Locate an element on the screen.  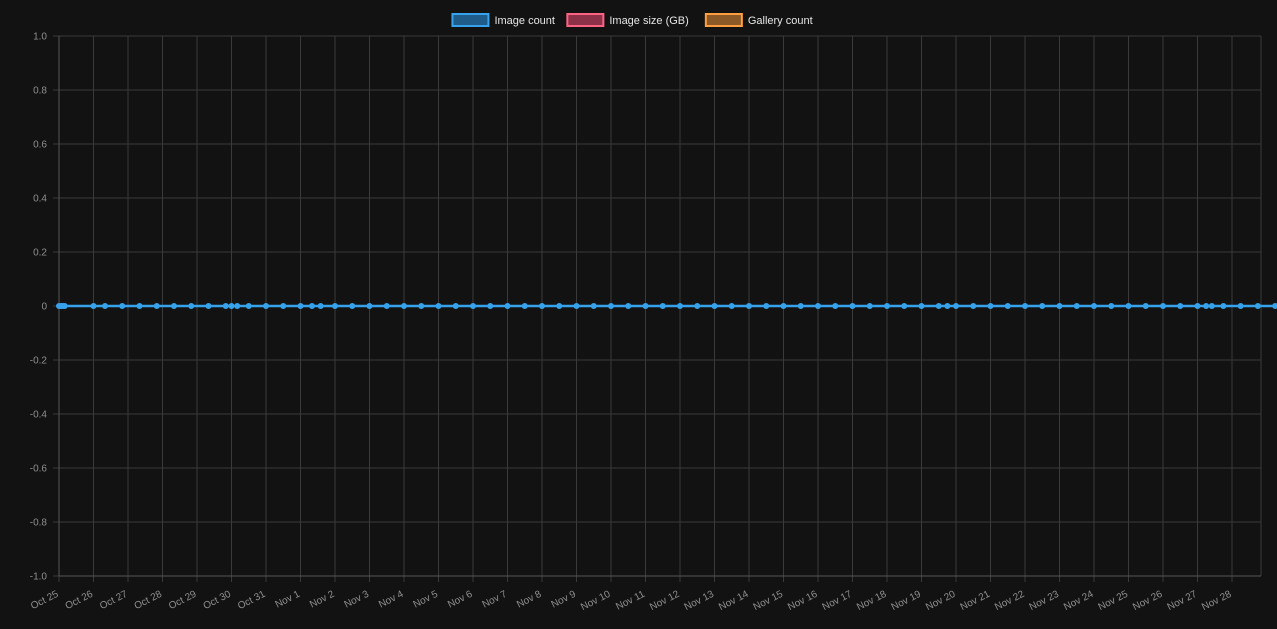
x-tick-label: Nov 3 is located at coordinates (357, 600).